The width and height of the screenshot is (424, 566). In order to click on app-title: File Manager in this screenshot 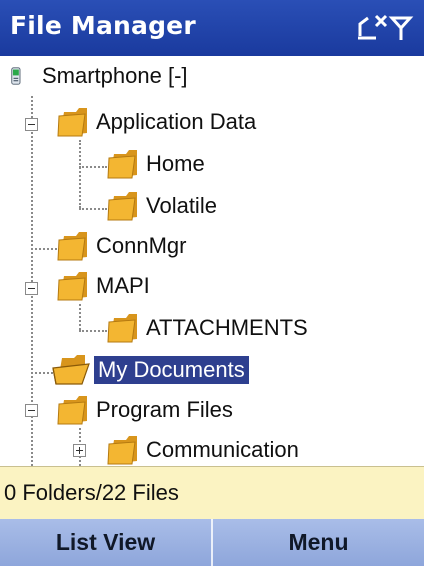, I will do `click(103, 25)`.